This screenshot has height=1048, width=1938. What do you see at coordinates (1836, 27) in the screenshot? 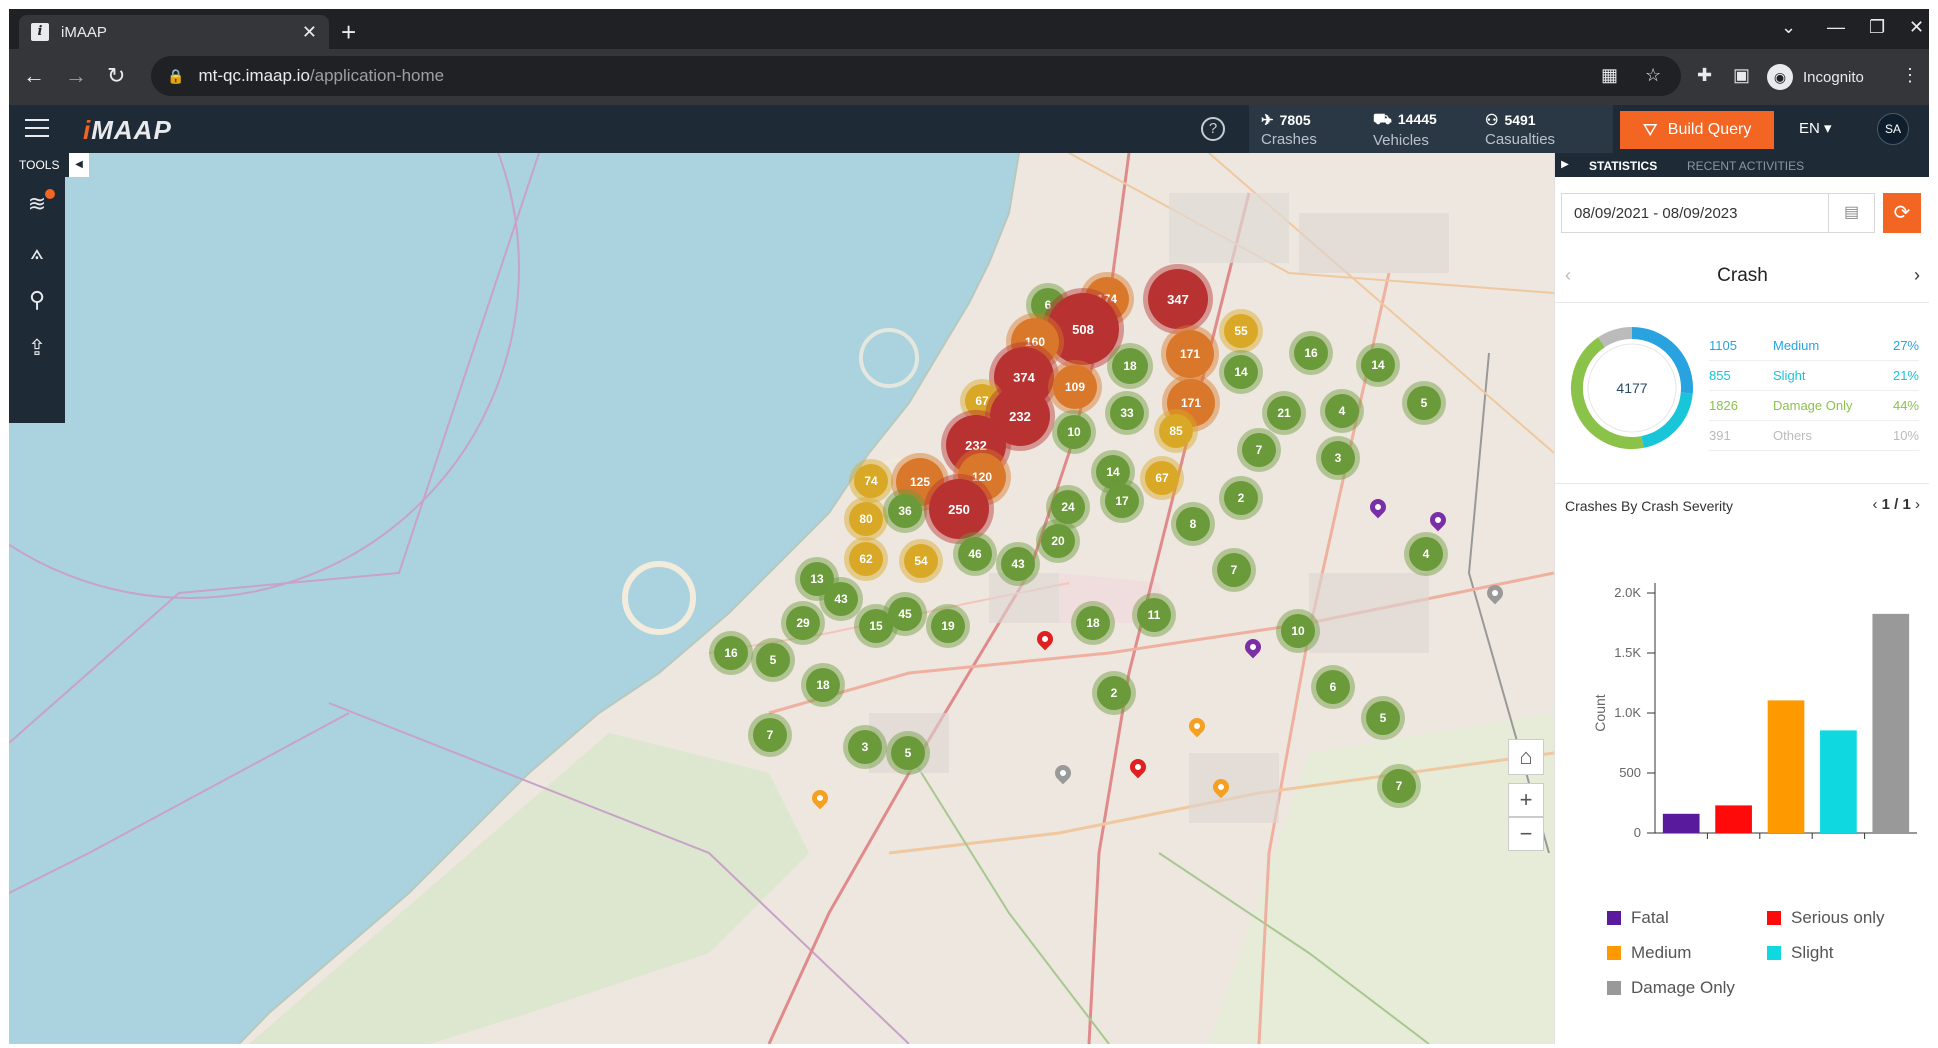
I see `minimize-icon: —` at bounding box center [1836, 27].